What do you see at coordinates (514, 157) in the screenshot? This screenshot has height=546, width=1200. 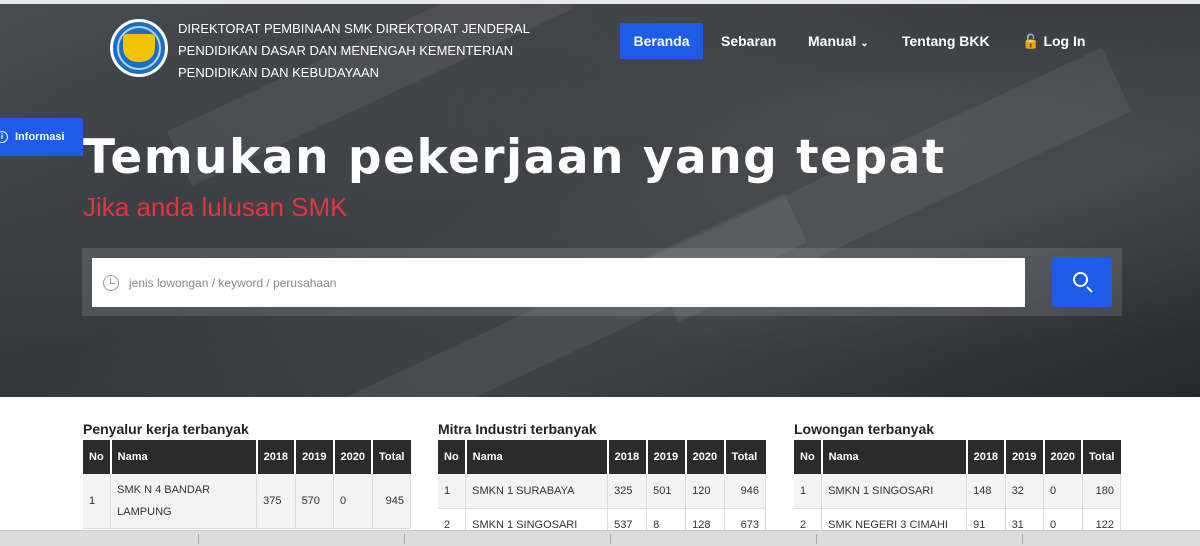 I see `hero-headline: Temukan pekerjaan yang tepat` at bounding box center [514, 157].